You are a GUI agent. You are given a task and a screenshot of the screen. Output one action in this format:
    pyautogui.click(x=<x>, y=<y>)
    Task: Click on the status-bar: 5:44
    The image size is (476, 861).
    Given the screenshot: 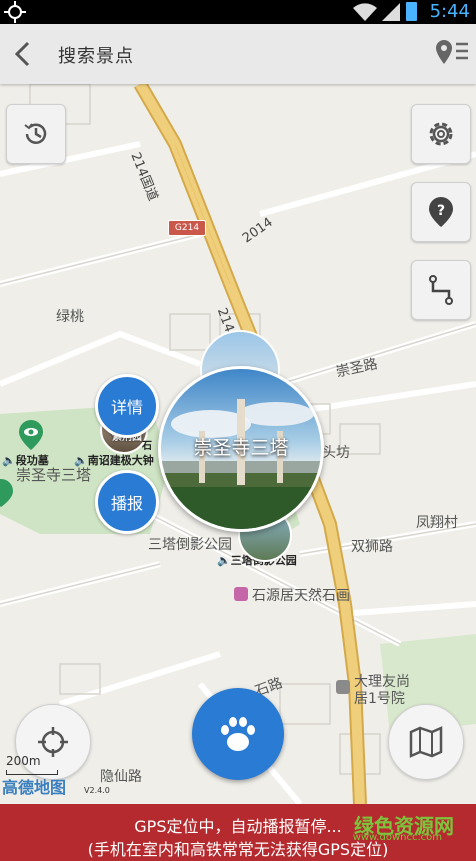 What is the action you would take?
    pyautogui.click(x=238, y=12)
    